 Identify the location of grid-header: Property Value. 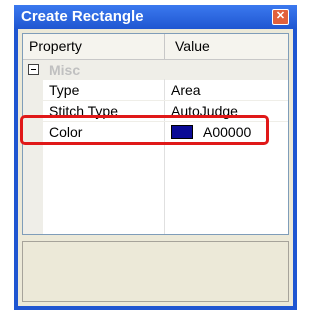
(155, 47).